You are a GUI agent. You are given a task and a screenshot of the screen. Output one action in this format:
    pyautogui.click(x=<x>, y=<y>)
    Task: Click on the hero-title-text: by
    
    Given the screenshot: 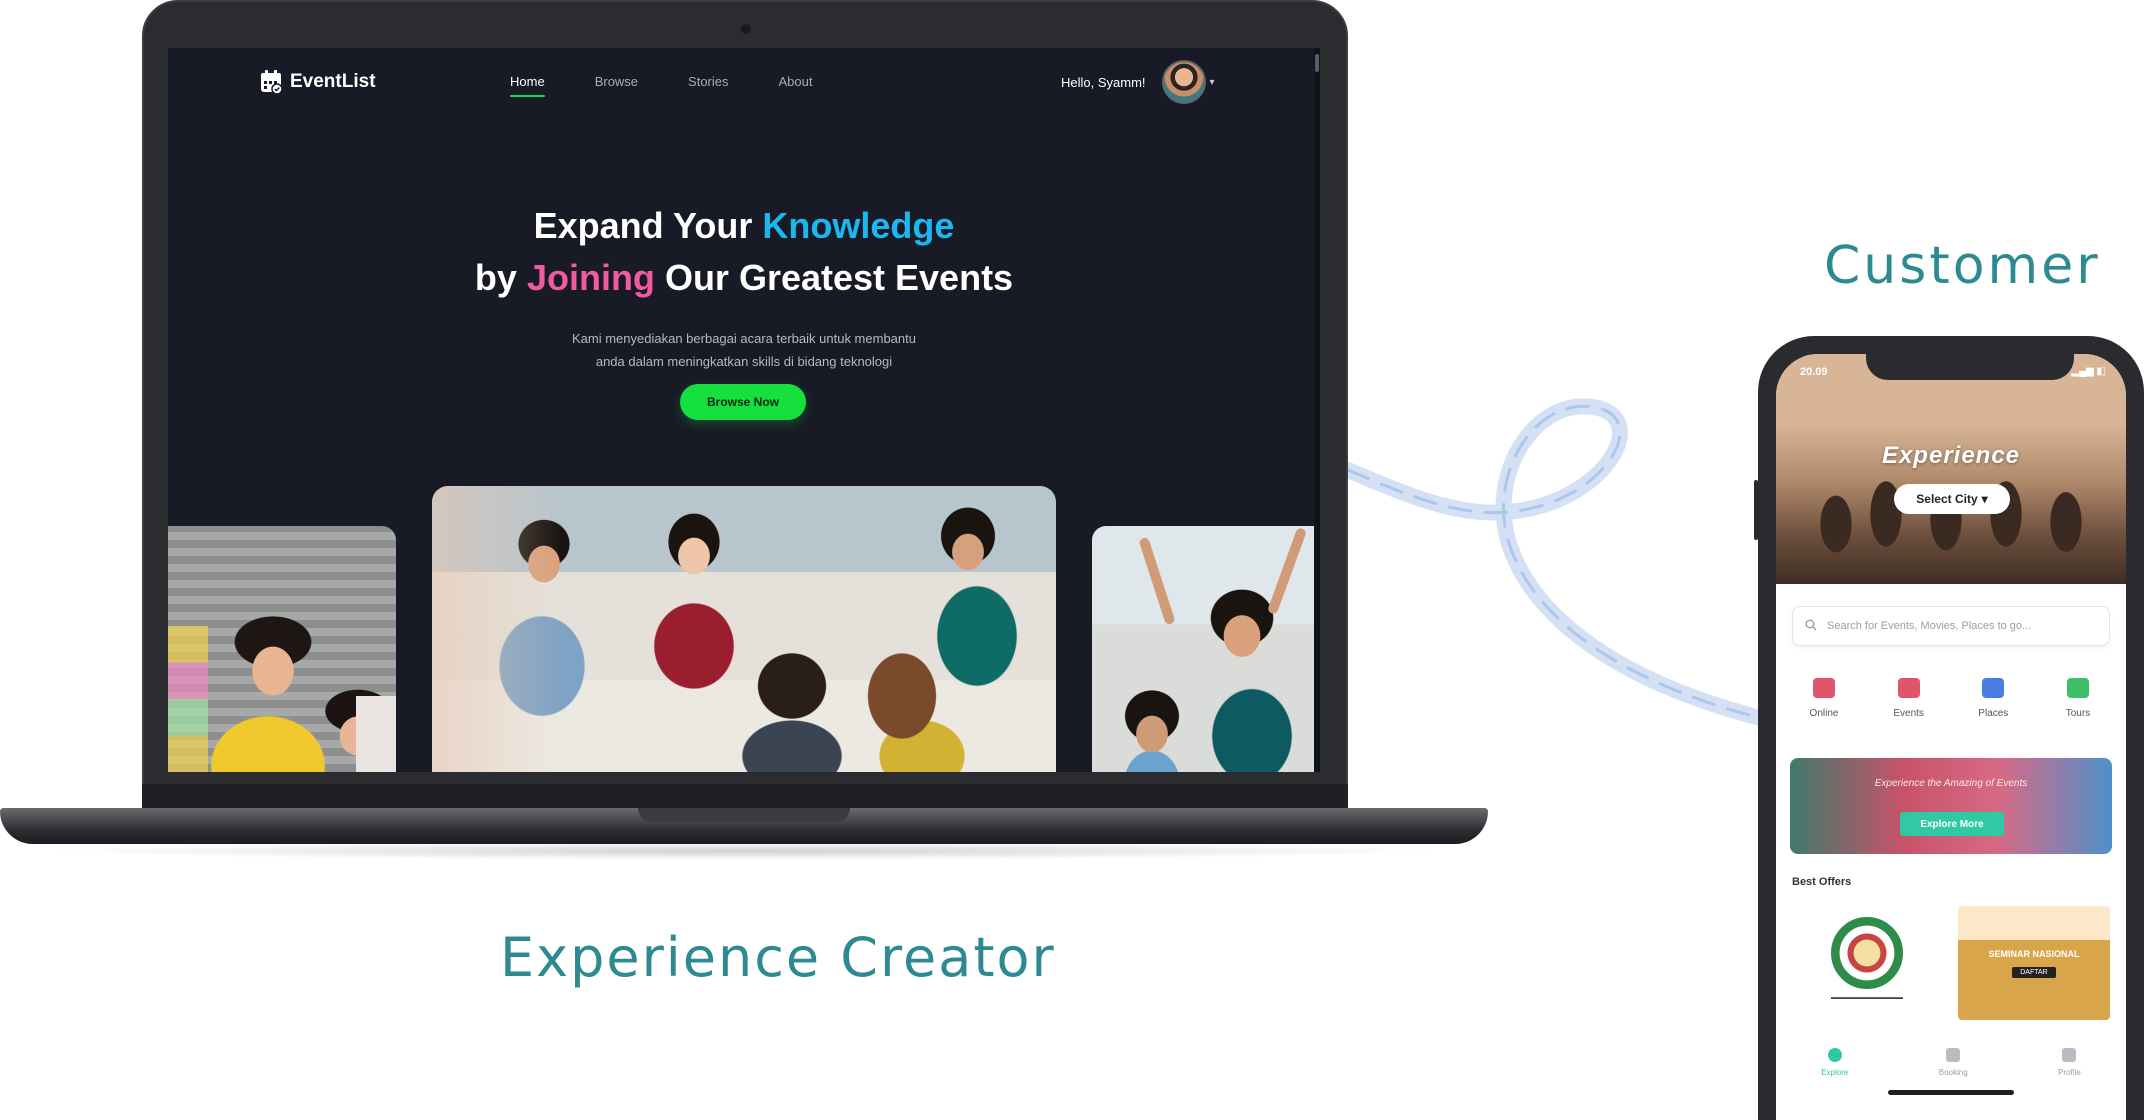 What is the action you would take?
    pyautogui.click(x=500, y=277)
    